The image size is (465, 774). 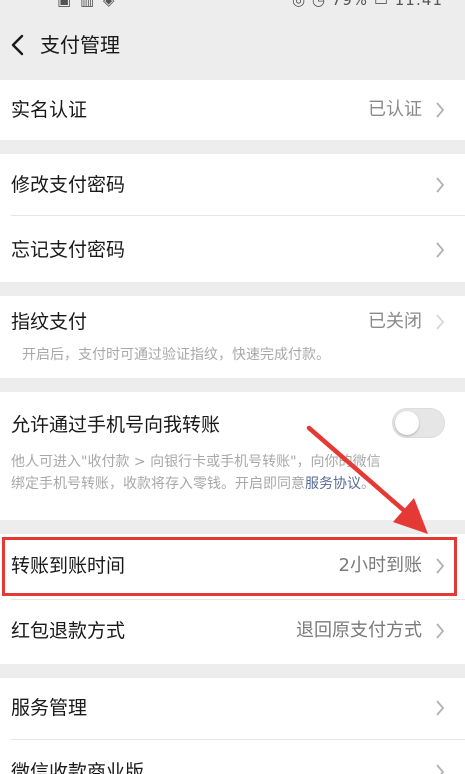 I want to click on service-agreement-link: 服务协议, so click(x=333, y=484).